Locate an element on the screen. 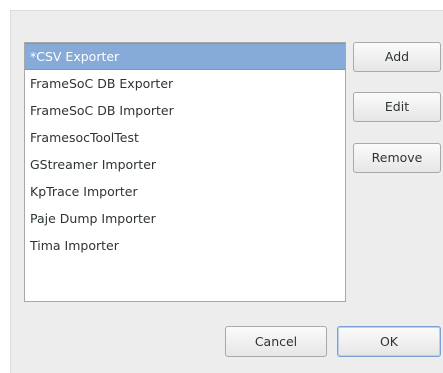 Image resolution: width=443 pixels, height=373 pixels. list-item: Tima Importer is located at coordinates (185, 245).